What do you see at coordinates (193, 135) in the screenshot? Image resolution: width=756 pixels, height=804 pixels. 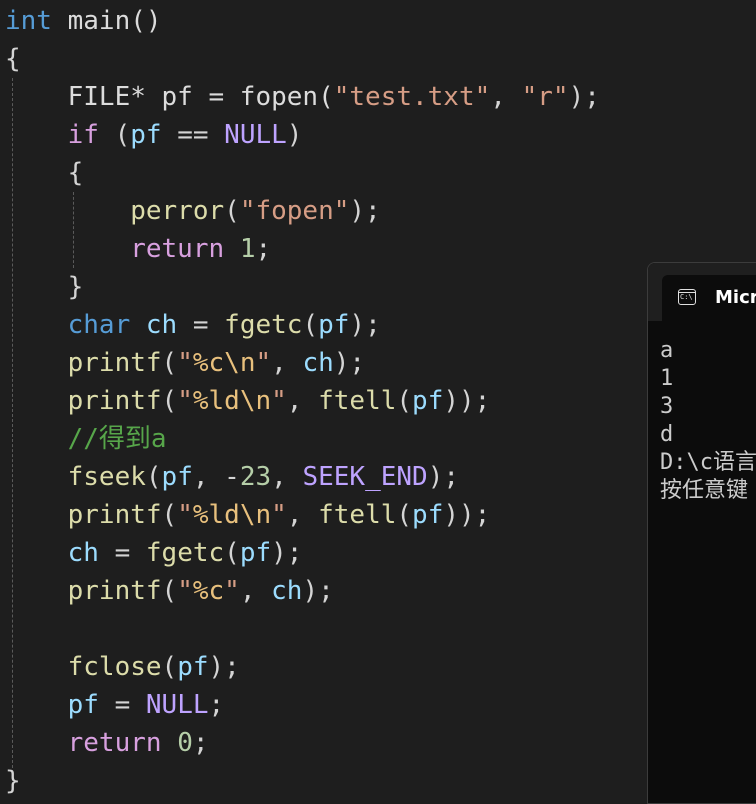 I see `code-token: ==` at bounding box center [193, 135].